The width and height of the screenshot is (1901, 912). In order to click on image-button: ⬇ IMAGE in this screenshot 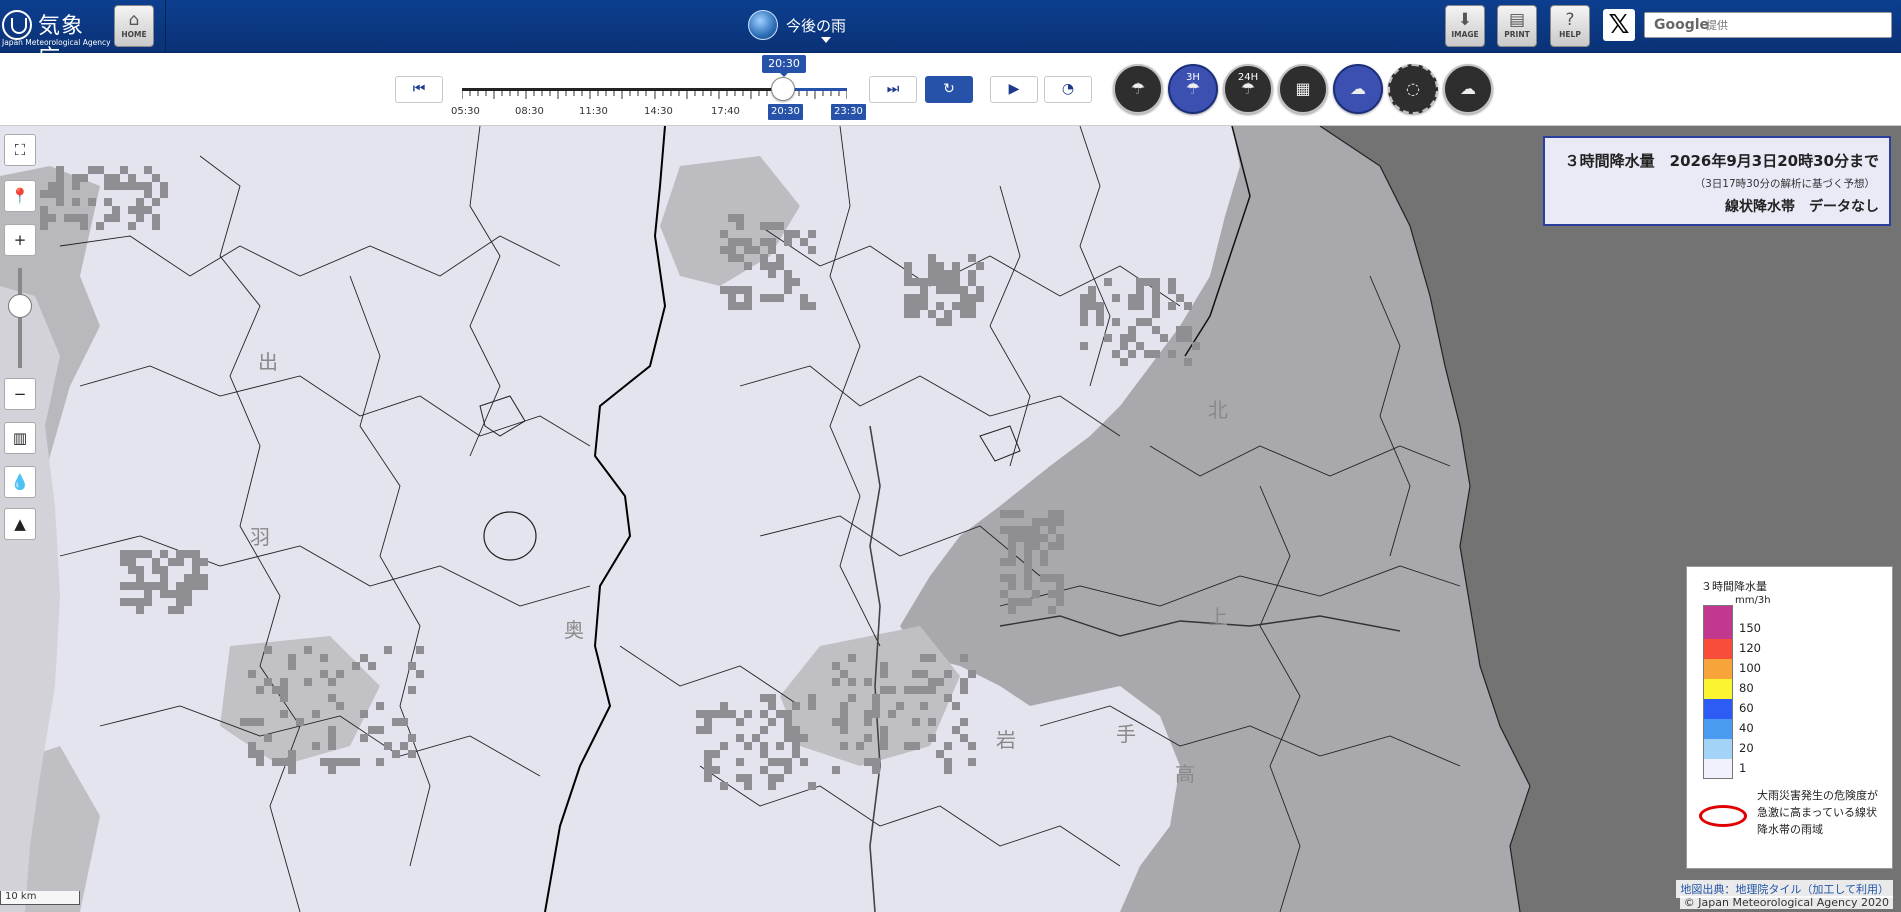, I will do `click(1465, 26)`.